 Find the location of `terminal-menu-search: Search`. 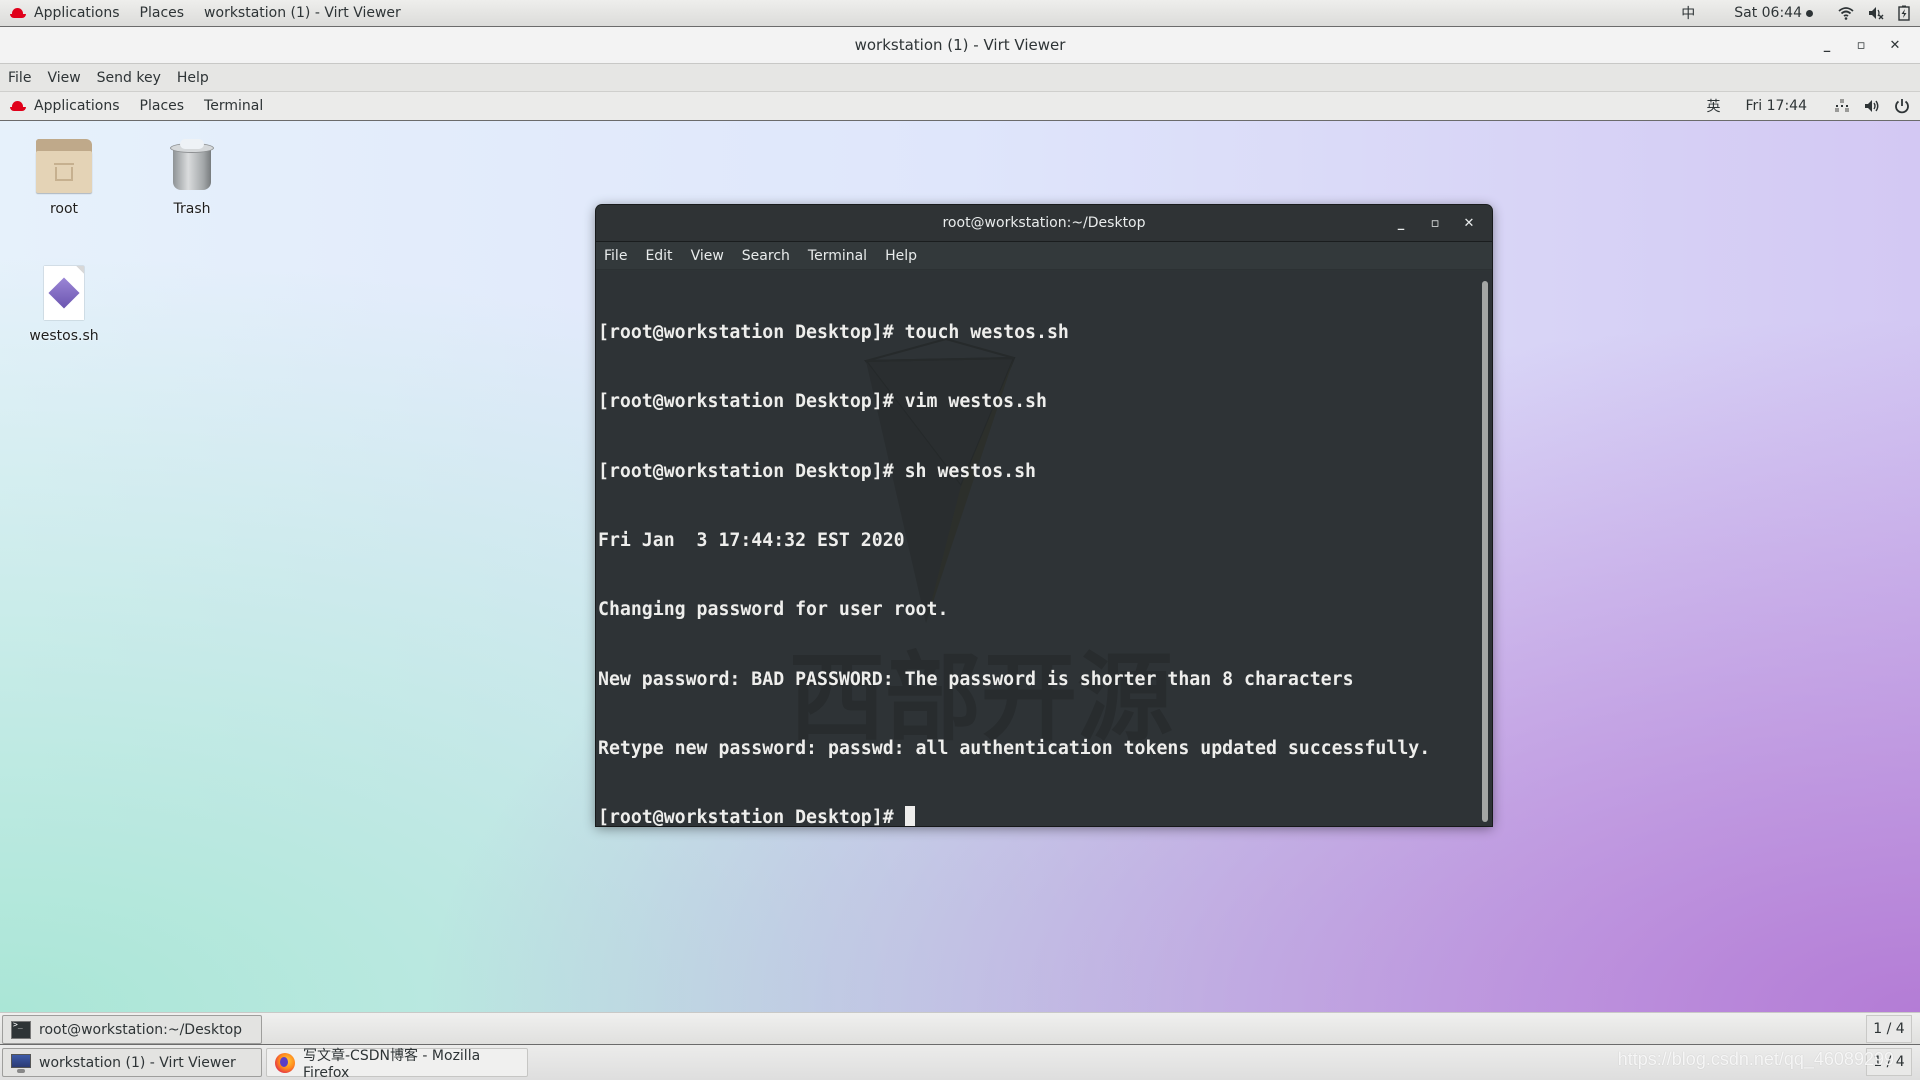

terminal-menu-search: Search is located at coordinates (766, 256).